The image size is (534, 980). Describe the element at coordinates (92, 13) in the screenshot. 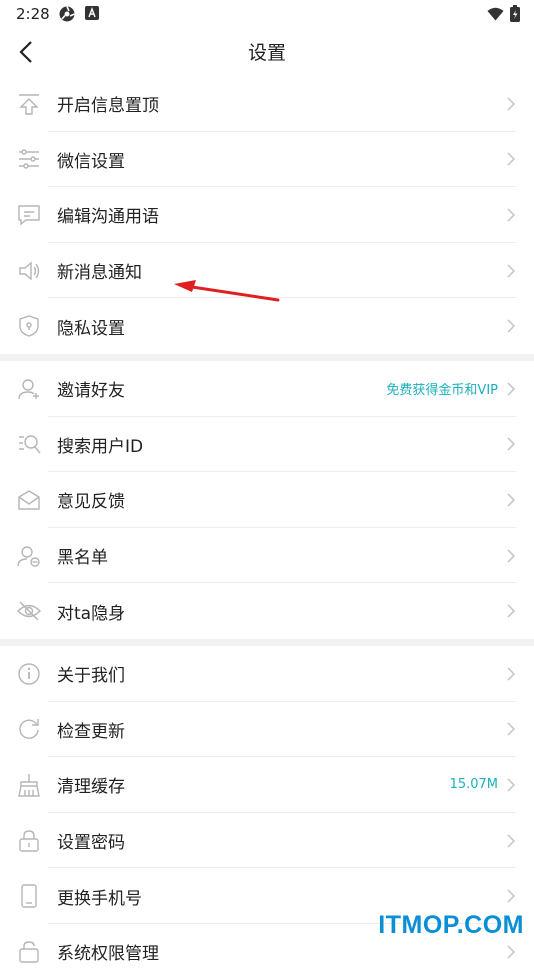

I see `app-a-icon` at that location.